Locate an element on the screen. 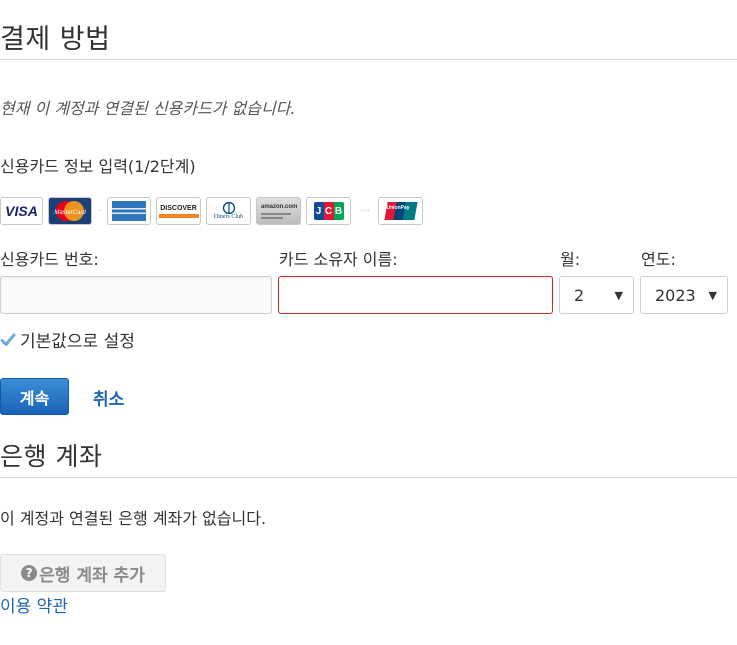 This screenshot has height=645, width=737. unionpay-card-icon: UnionPay is located at coordinates (400, 211).